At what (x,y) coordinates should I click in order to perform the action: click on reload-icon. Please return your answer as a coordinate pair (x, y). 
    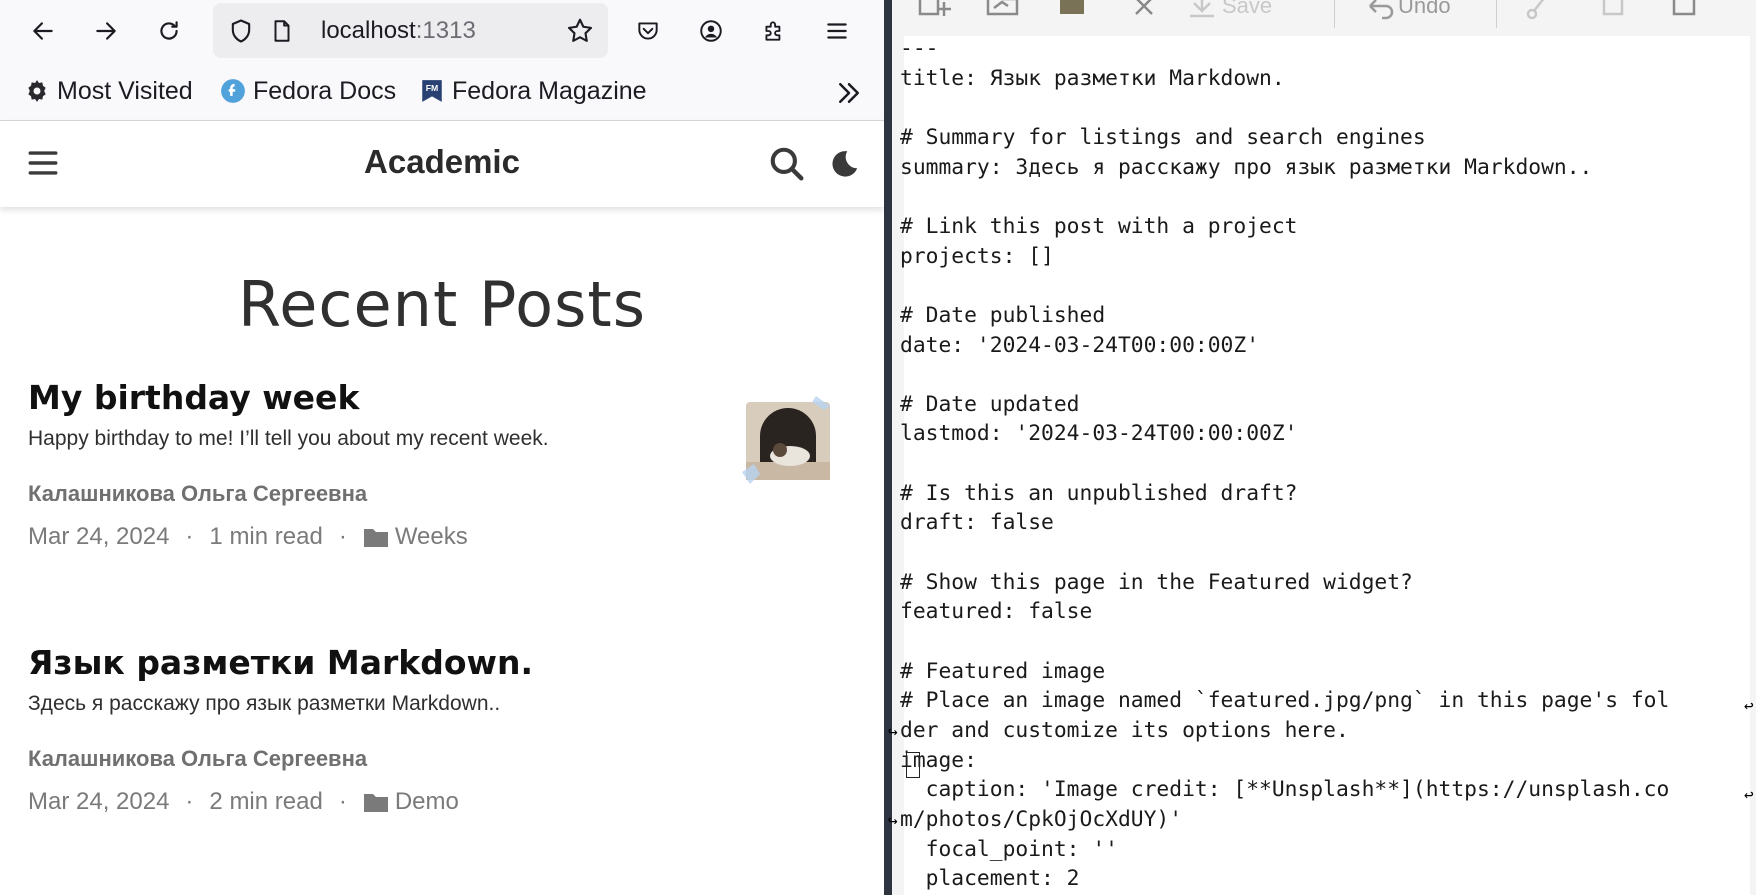
    Looking at the image, I should click on (169, 30).